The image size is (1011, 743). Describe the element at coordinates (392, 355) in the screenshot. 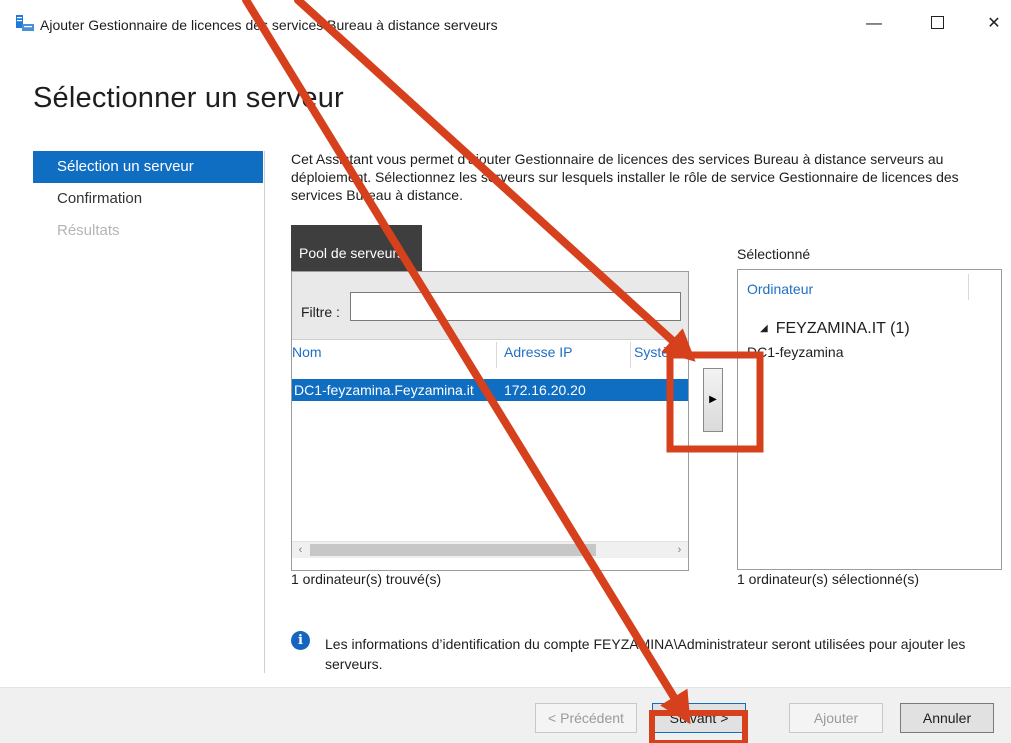

I see `column-header-name: Nom` at that location.